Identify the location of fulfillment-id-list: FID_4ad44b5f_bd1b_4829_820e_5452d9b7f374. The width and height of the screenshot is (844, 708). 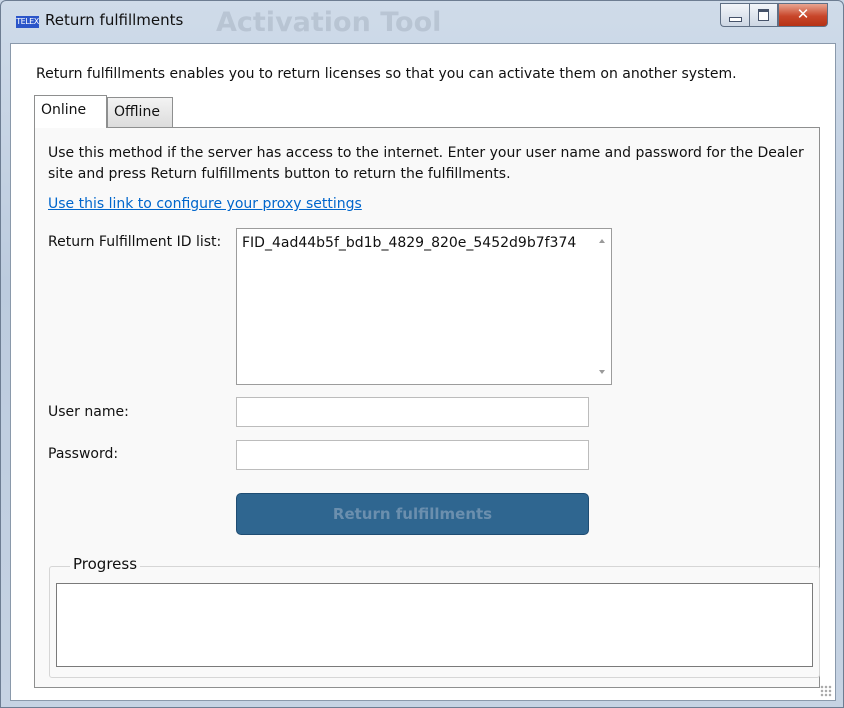
(424, 306).